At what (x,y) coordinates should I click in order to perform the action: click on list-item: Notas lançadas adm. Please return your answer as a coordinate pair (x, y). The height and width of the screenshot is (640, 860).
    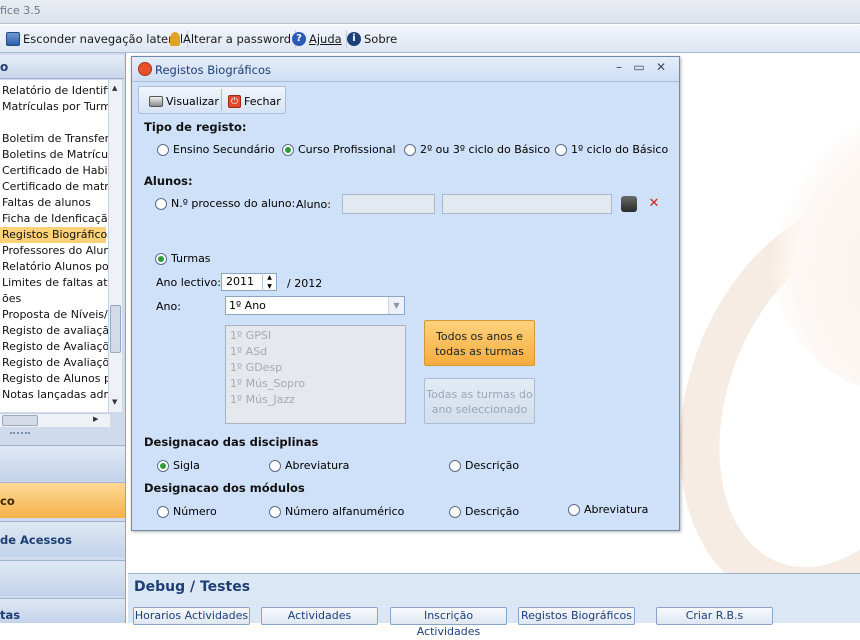
    Looking at the image, I should click on (56, 395).